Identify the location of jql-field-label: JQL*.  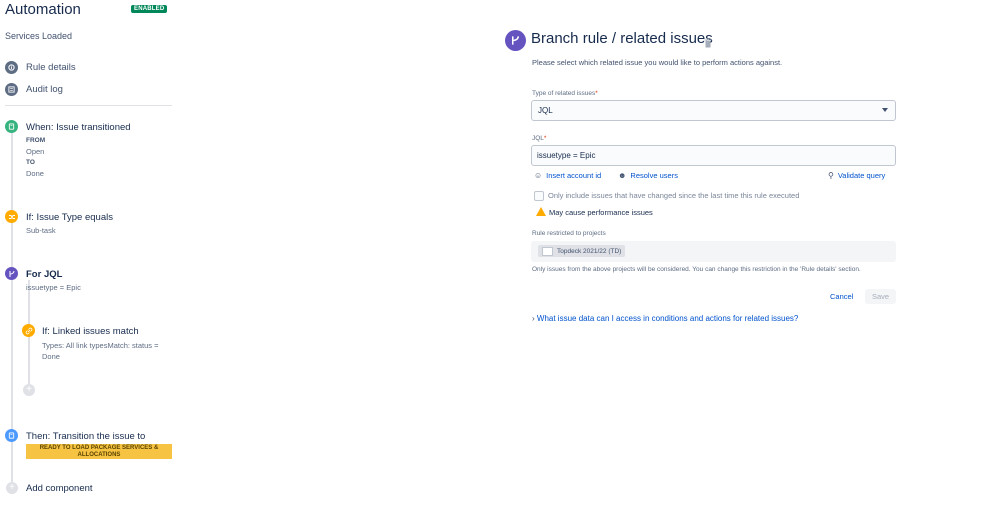
(539, 138).